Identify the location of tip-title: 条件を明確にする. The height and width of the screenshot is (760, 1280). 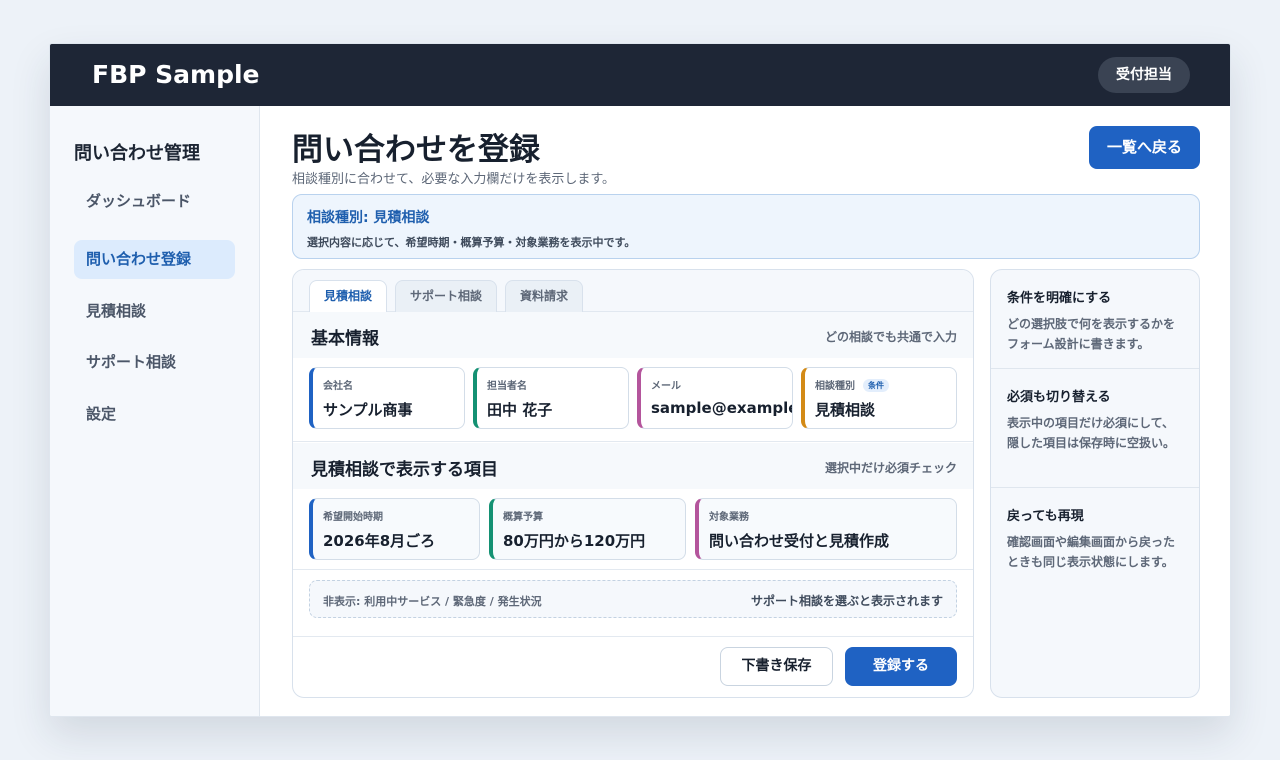
(1059, 298).